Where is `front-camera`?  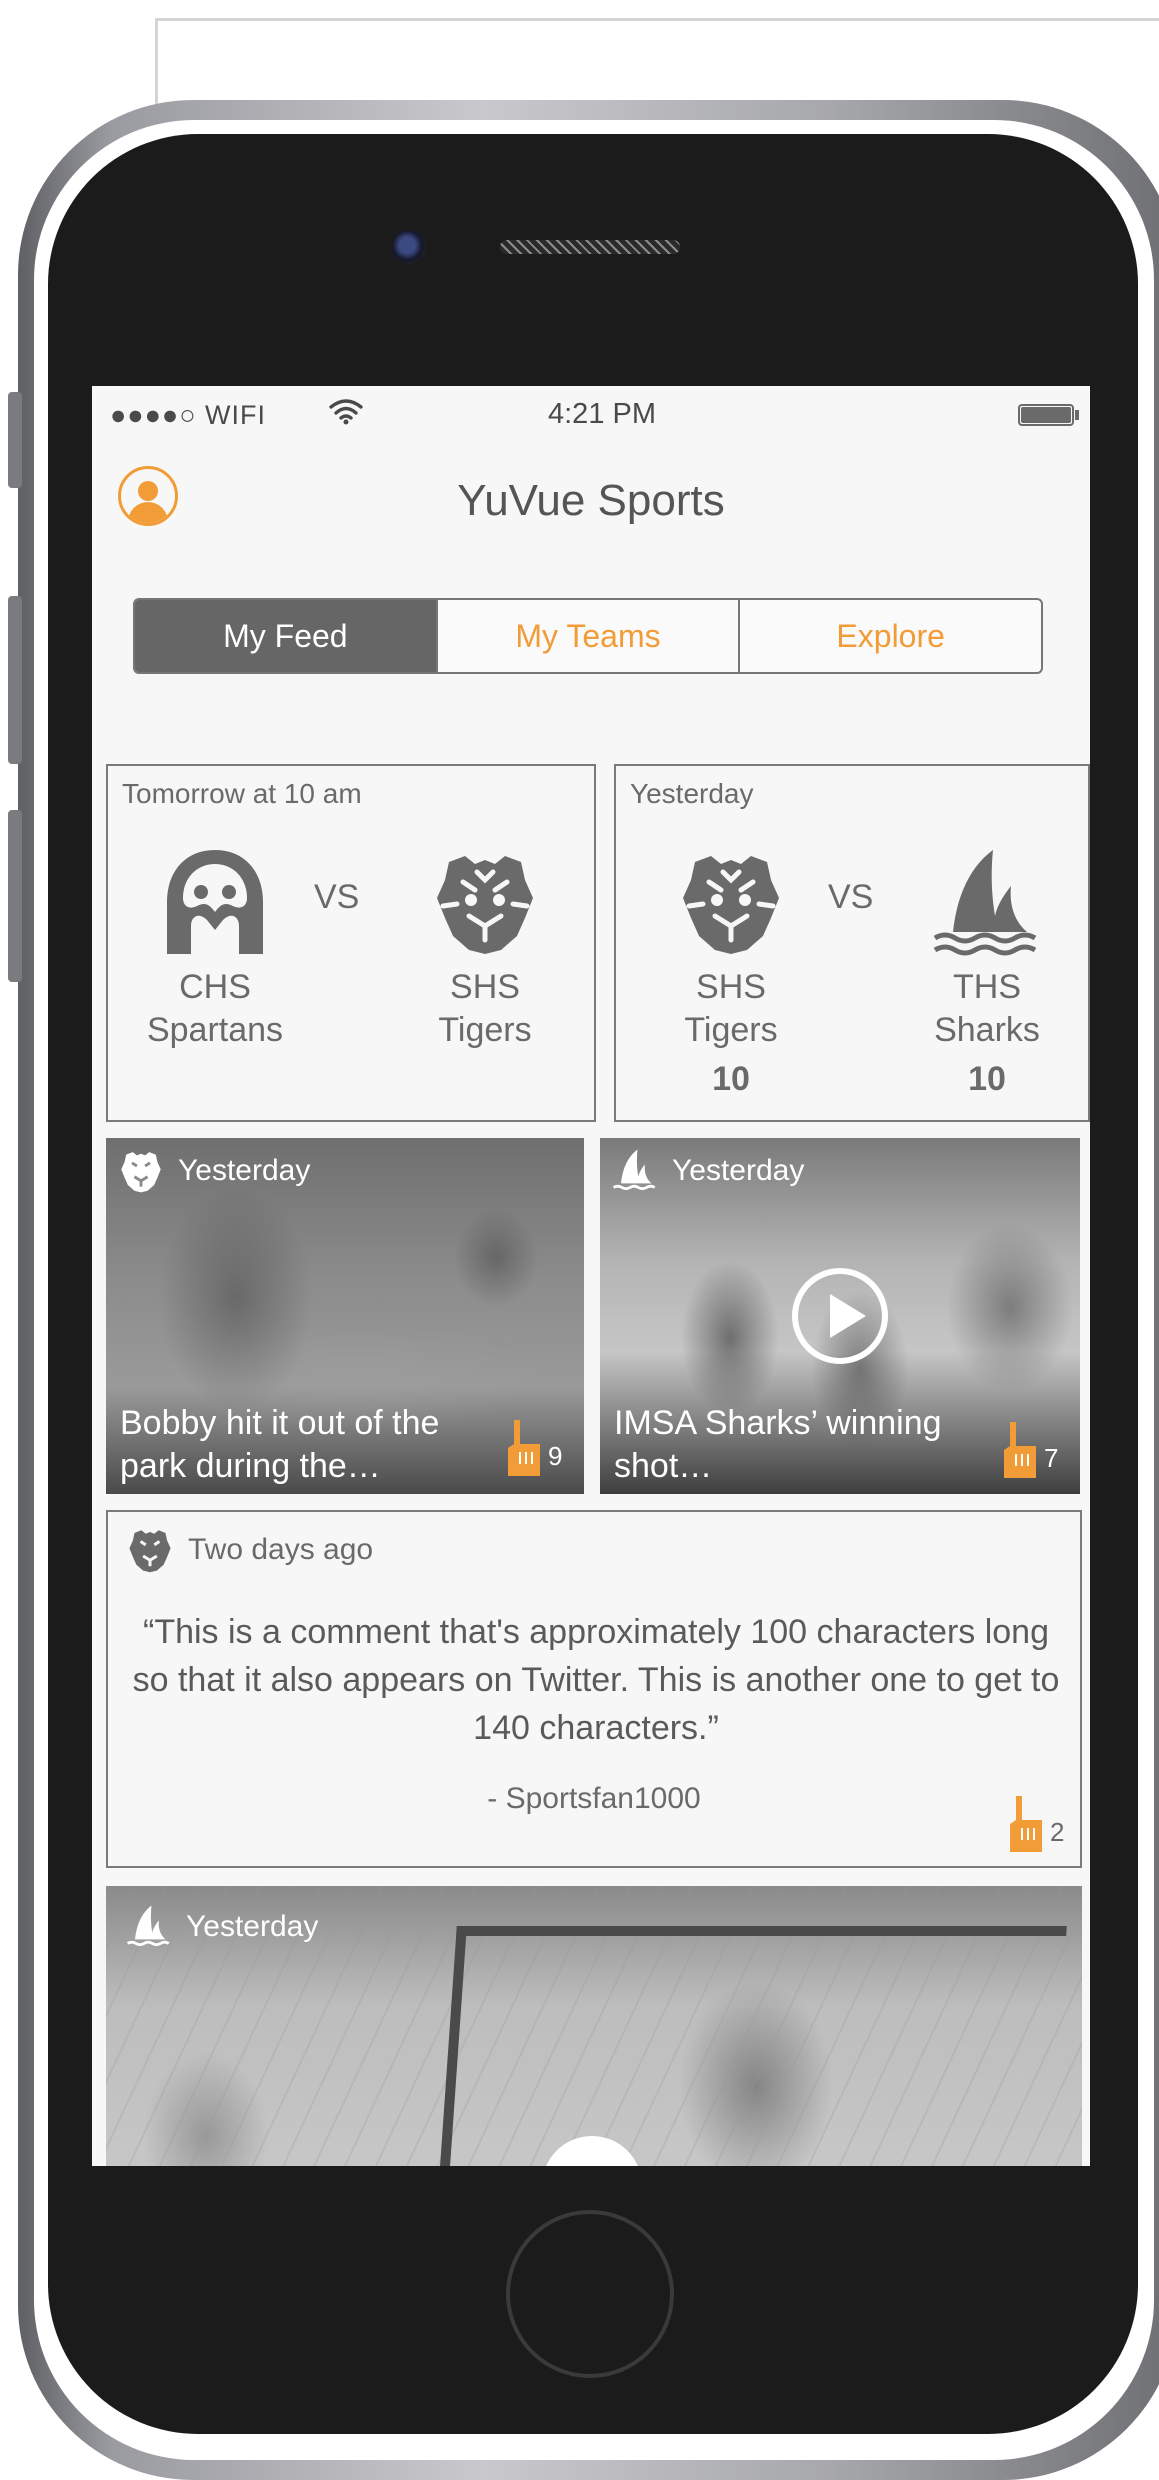 front-camera is located at coordinates (409, 247).